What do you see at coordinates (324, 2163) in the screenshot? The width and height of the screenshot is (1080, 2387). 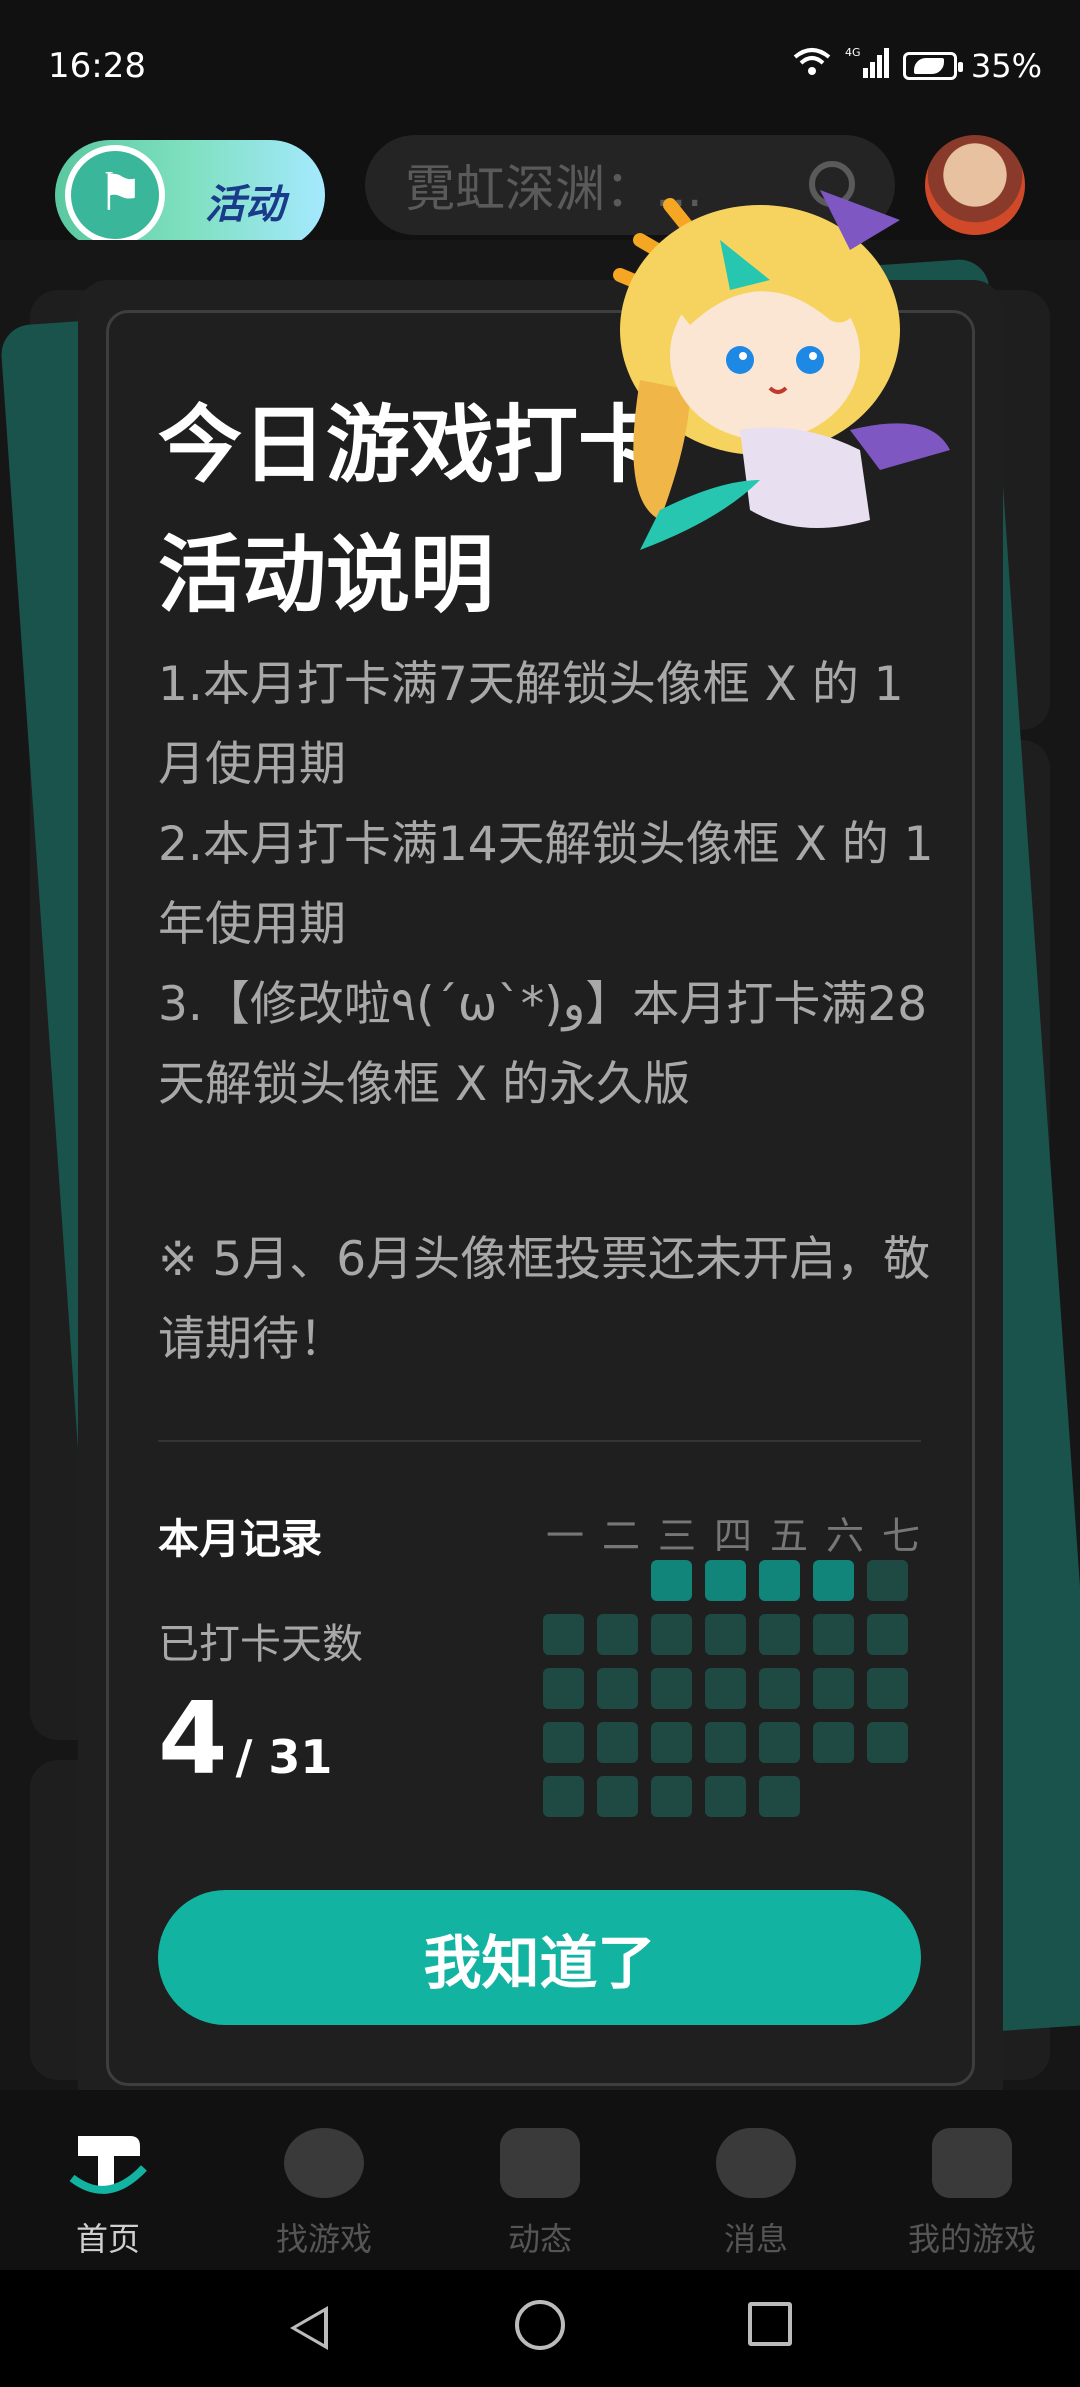 I see `planet-icon` at bounding box center [324, 2163].